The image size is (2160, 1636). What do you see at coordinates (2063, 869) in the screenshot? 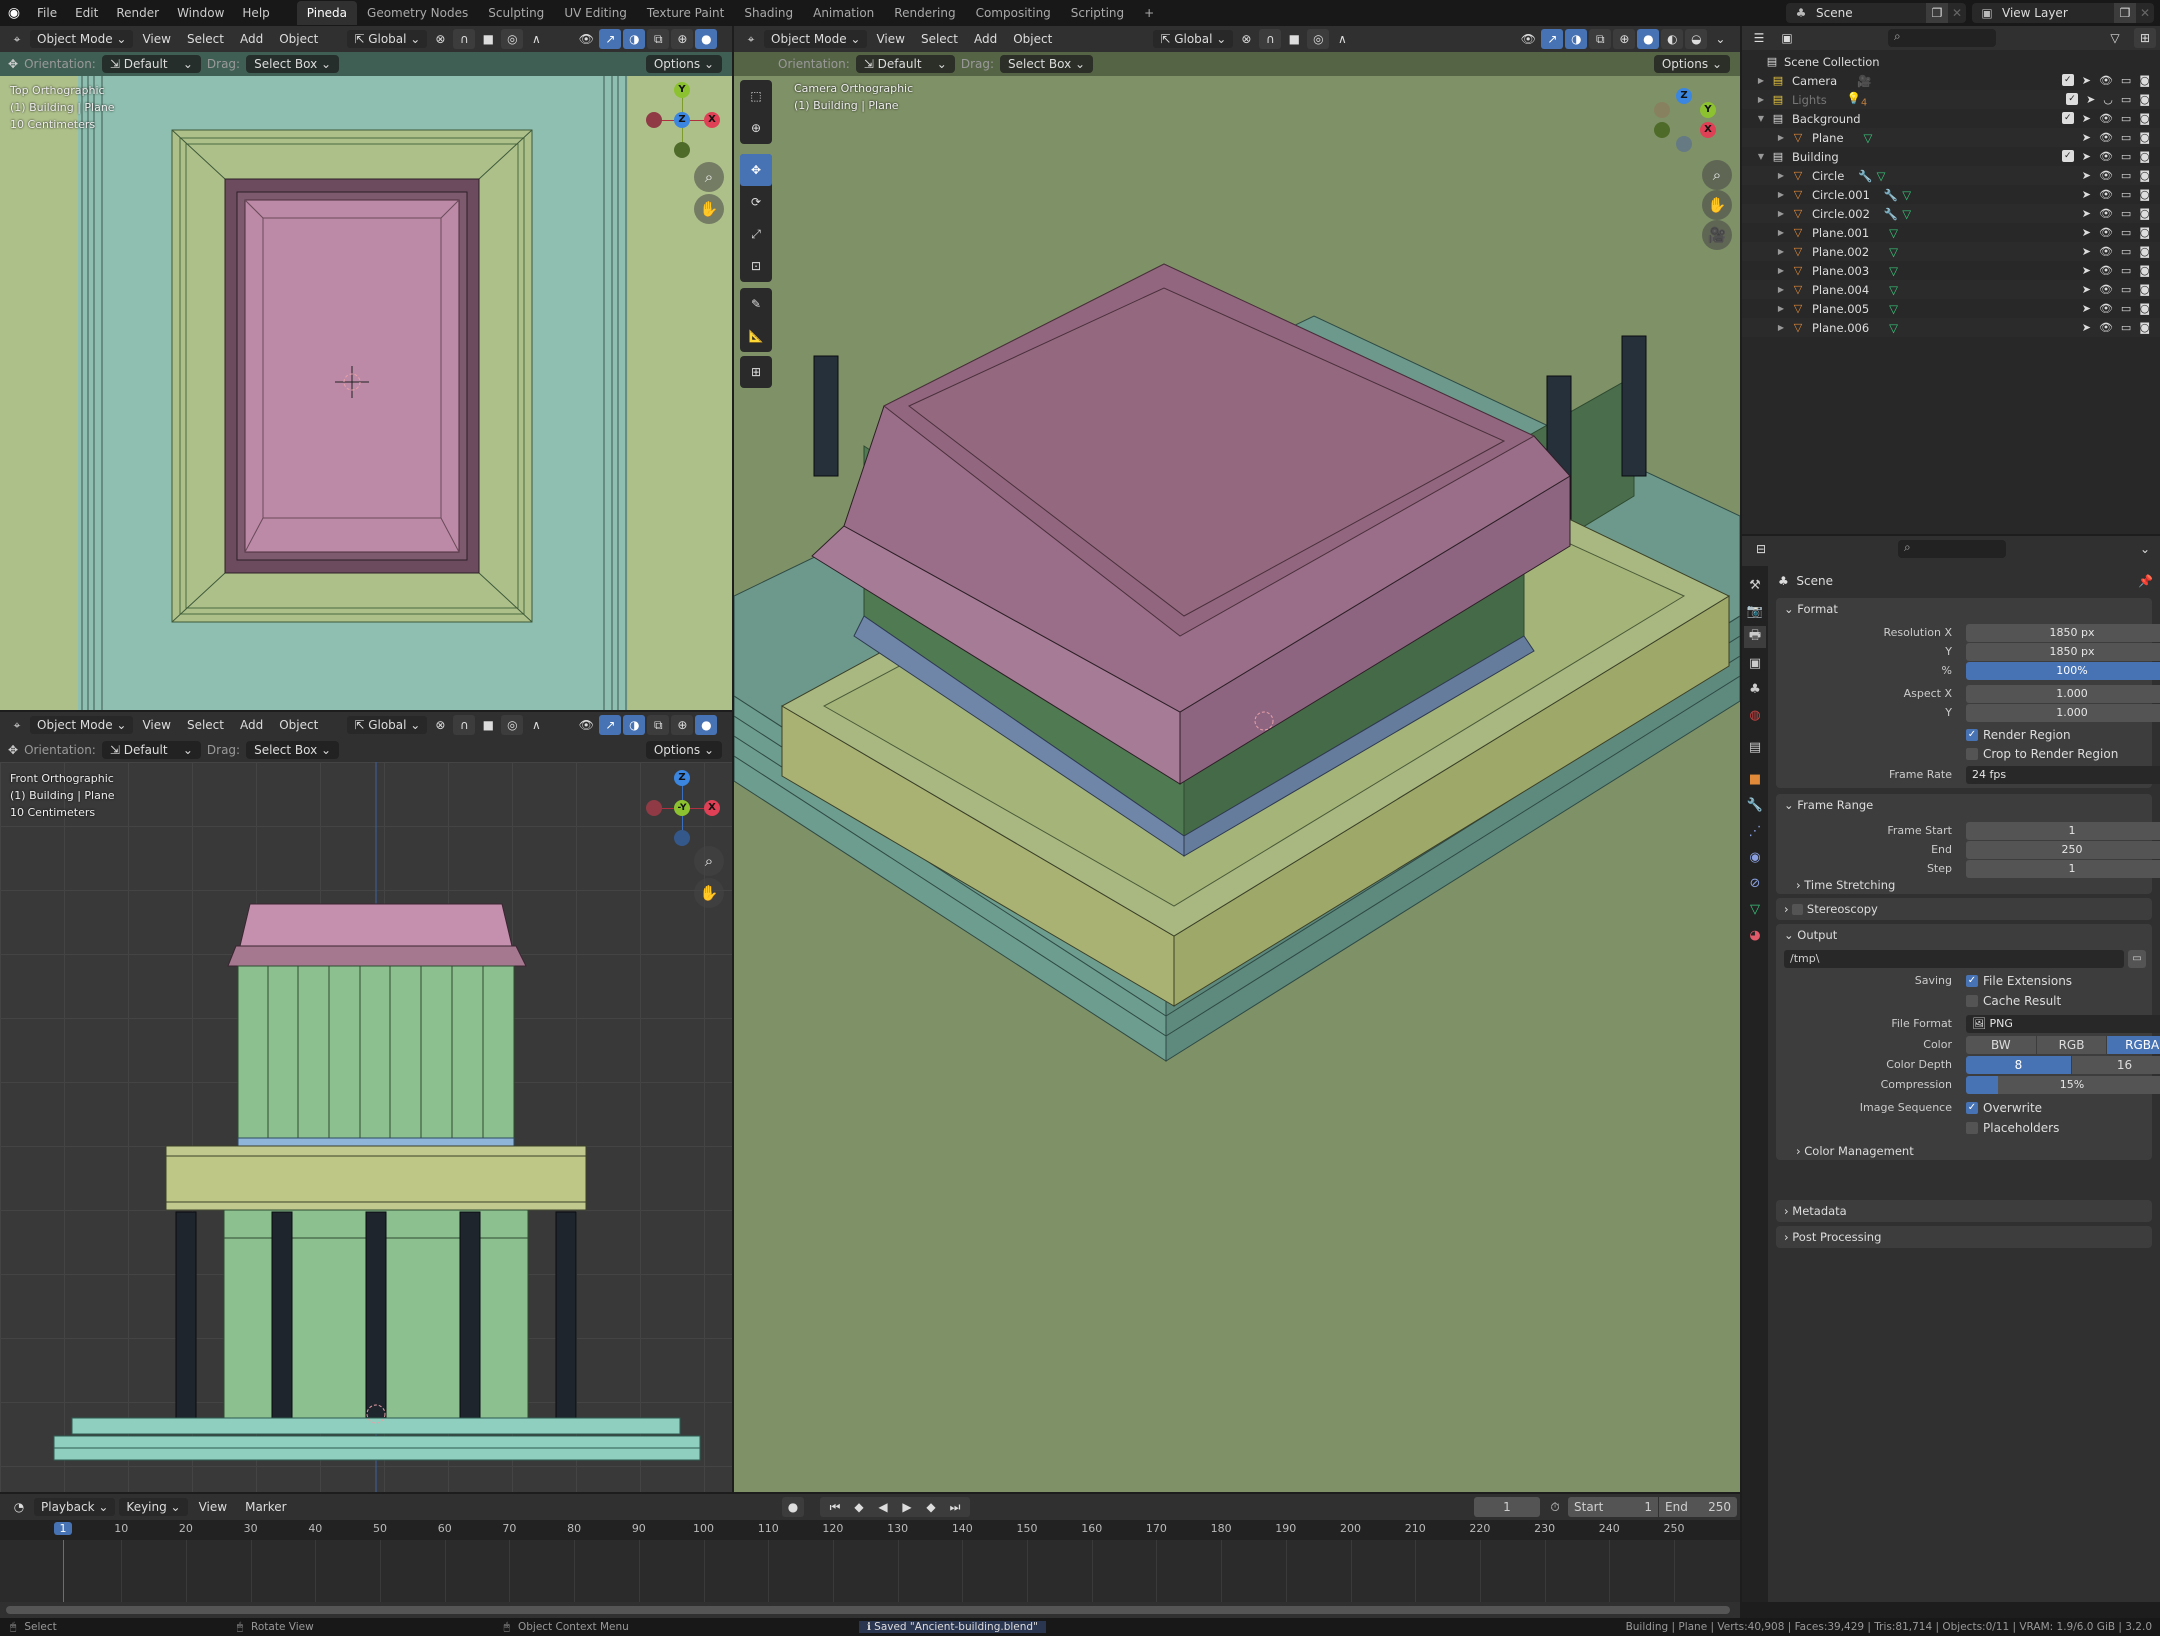
I see `frame-step-field: 1` at bounding box center [2063, 869].